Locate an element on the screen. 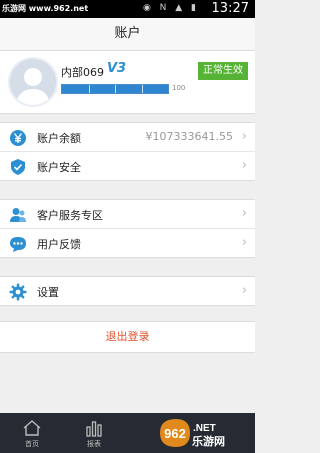 The height and width of the screenshot is (453, 320). tab-label: 首页 is located at coordinates (32, 444).